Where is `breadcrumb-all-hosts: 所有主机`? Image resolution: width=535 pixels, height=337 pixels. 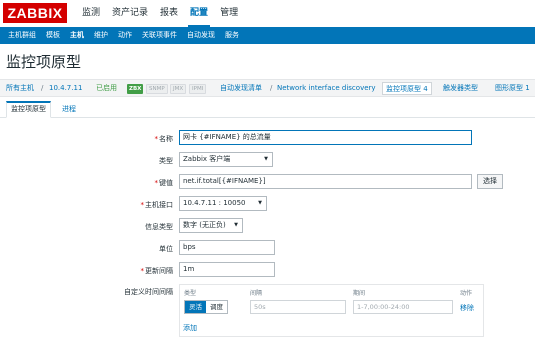 breadcrumb-all-hosts: 所有主机 is located at coordinates (20, 88).